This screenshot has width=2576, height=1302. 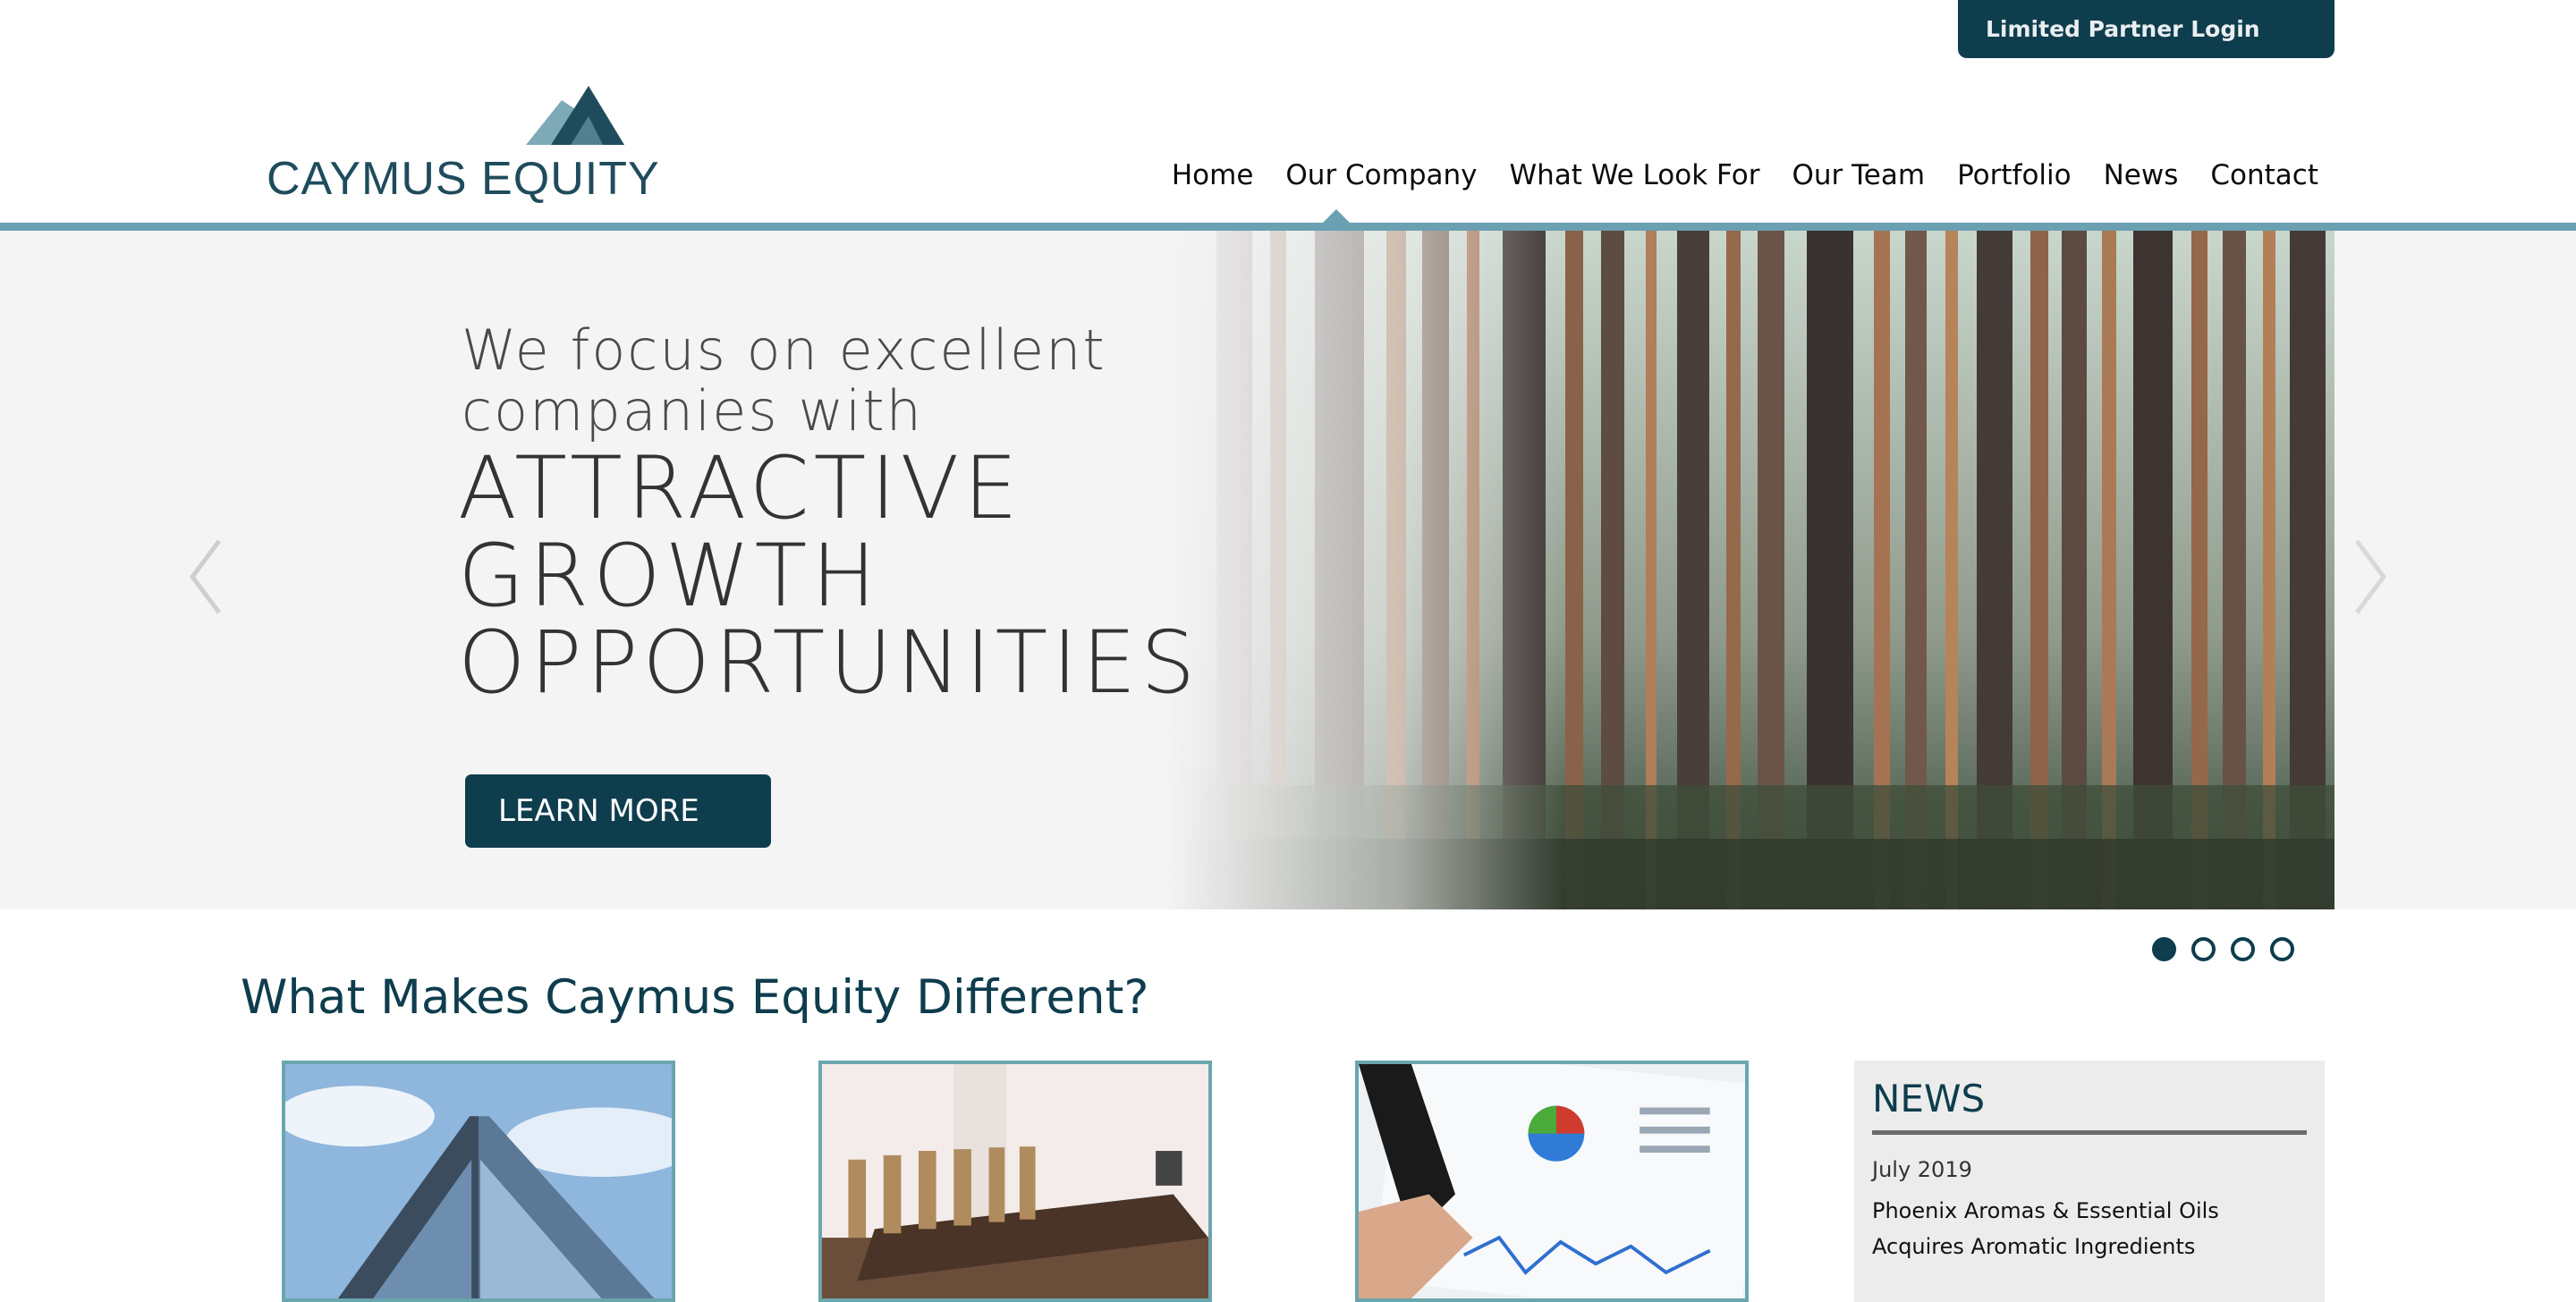 What do you see at coordinates (1929, 1098) in the screenshot?
I see `news-title: NEWS` at bounding box center [1929, 1098].